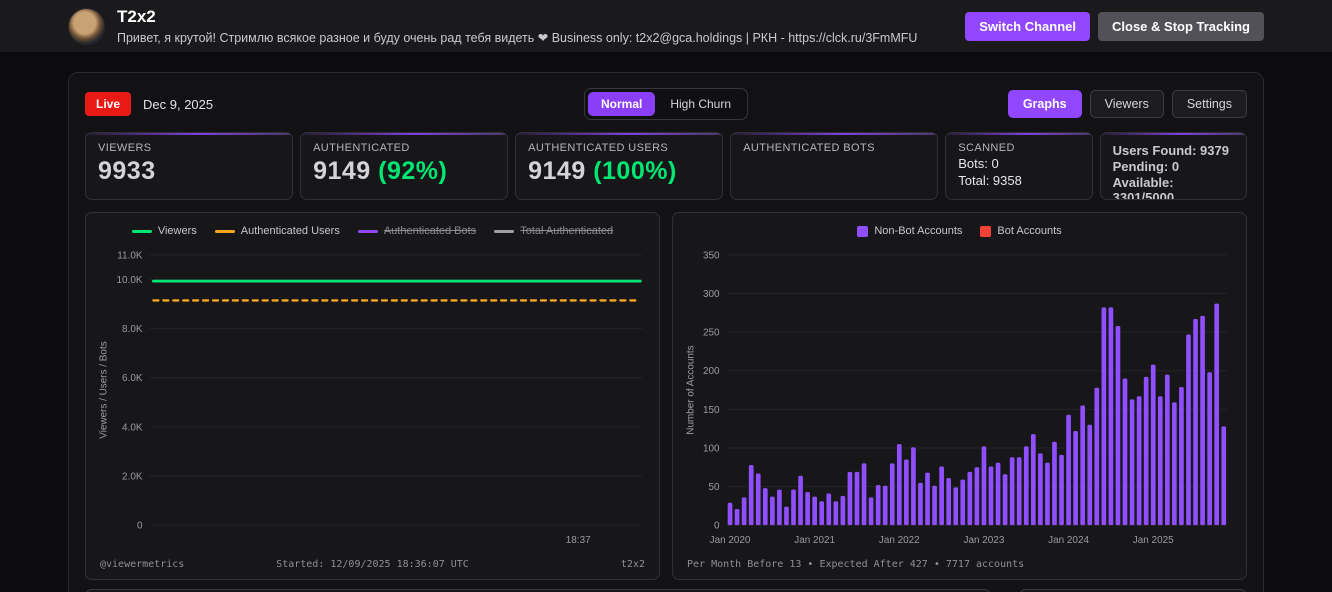  What do you see at coordinates (125, 148) in the screenshot?
I see `stat-label: VIEWERS` at bounding box center [125, 148].